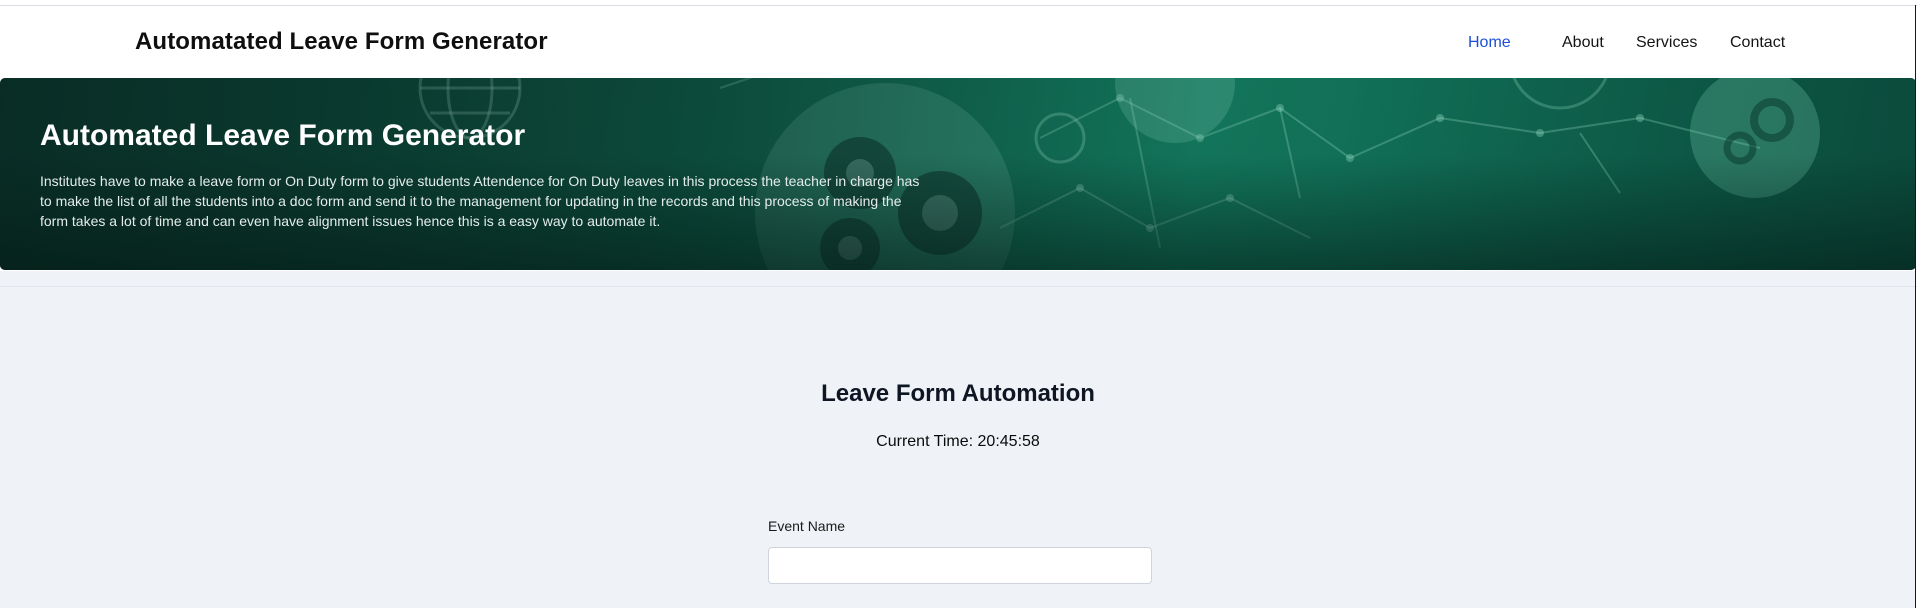  Describe the element at coordinates (958, 393) in the screenshot. I see `section-title: Leave Form Automation` at that location.